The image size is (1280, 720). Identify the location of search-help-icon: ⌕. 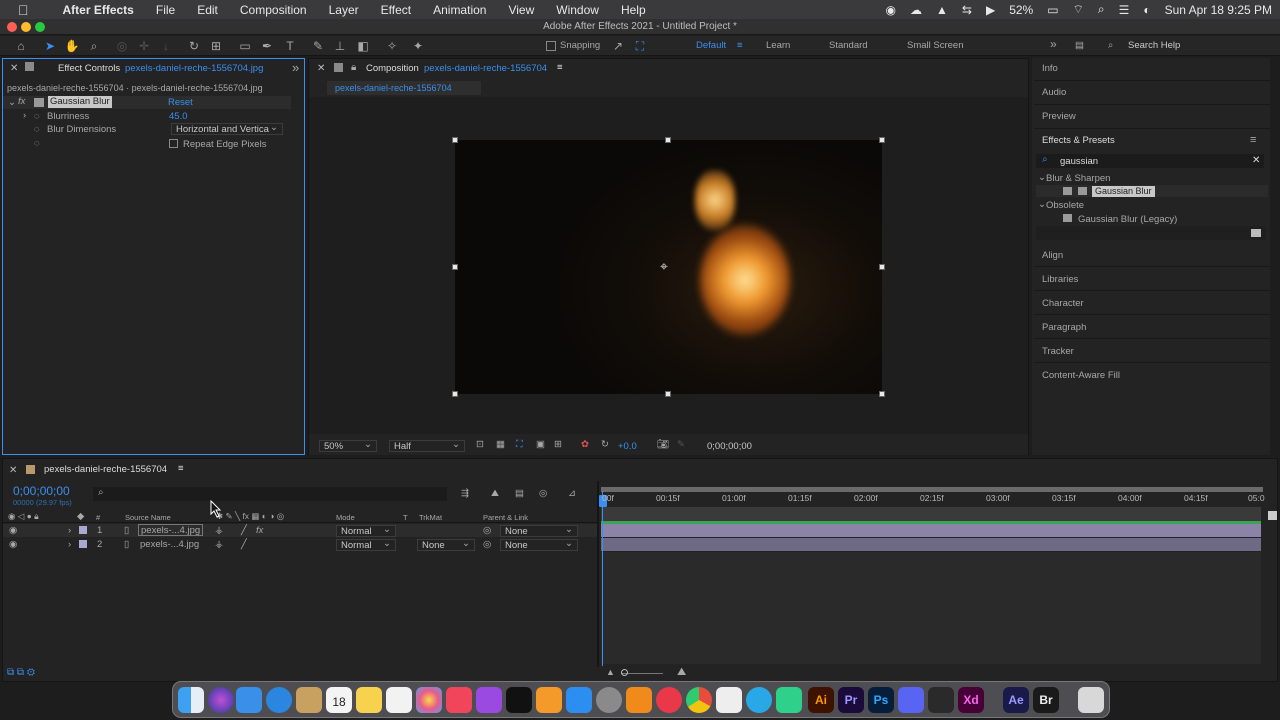
(1110, 45).